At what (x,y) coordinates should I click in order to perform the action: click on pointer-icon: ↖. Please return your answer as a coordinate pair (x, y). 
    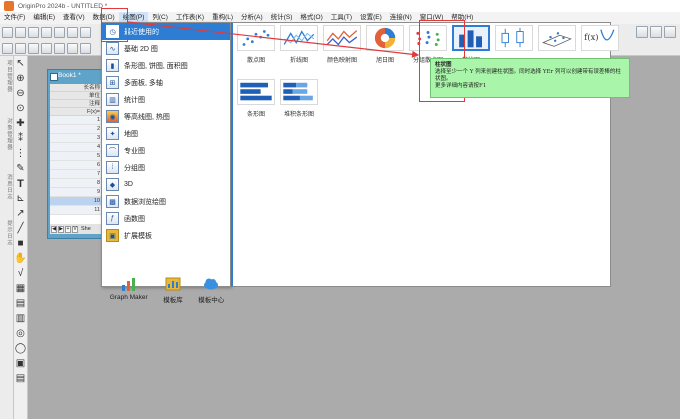
    Looking at the image, I should click on (20, 63).